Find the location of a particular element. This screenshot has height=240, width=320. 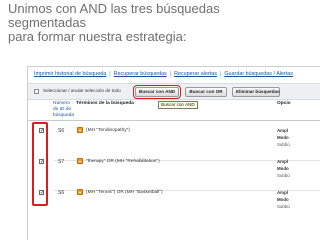

search-with-and-button: Buscar con AND is located at coordinates (157, 92).